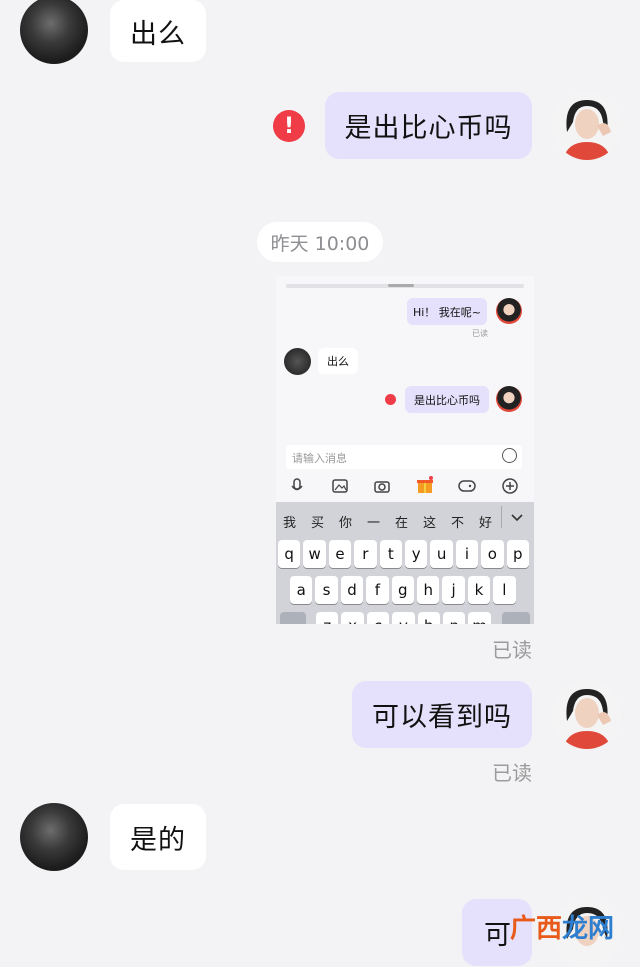 Image resolution: width=640 pixels, height=967 pixels. Describe the element at coordinates (517, 517) in the screenshot. I see `chevron-down-icon` at that location.